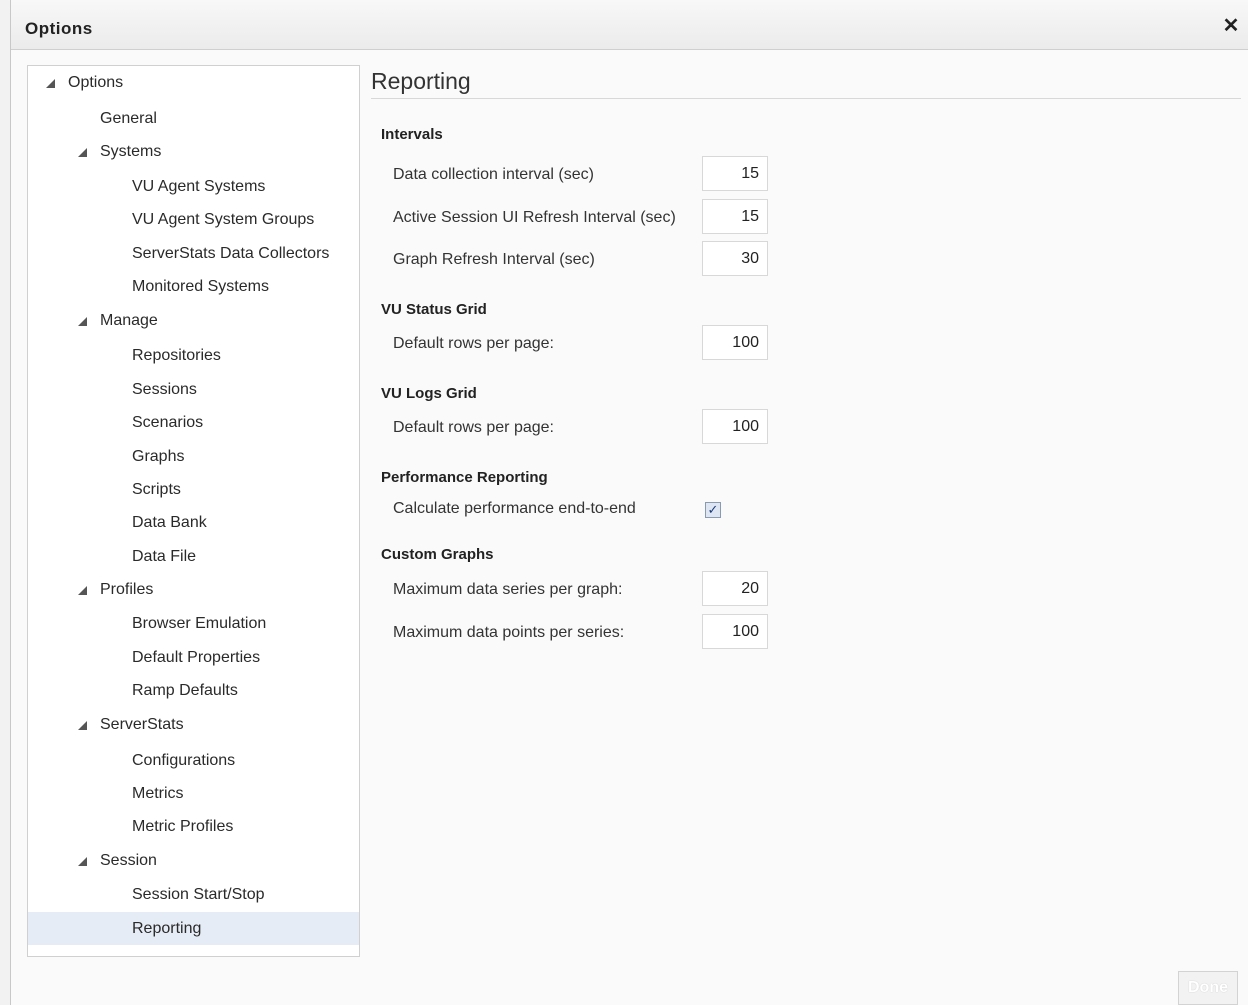 This screenshot has width=1248, height=1005. What do you see at coordinates (434, 309) in the screenshot?
I see `section-title-vu-status-grid: VU Status Grid` at bounding box center [434, 309].